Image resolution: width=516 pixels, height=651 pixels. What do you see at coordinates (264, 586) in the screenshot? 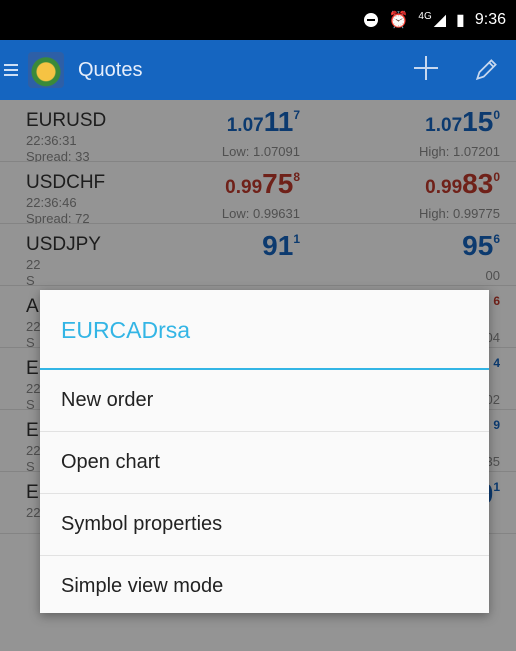
I see `simple-view-mode-option: Simple view mode` at bounding box center [264, 586].